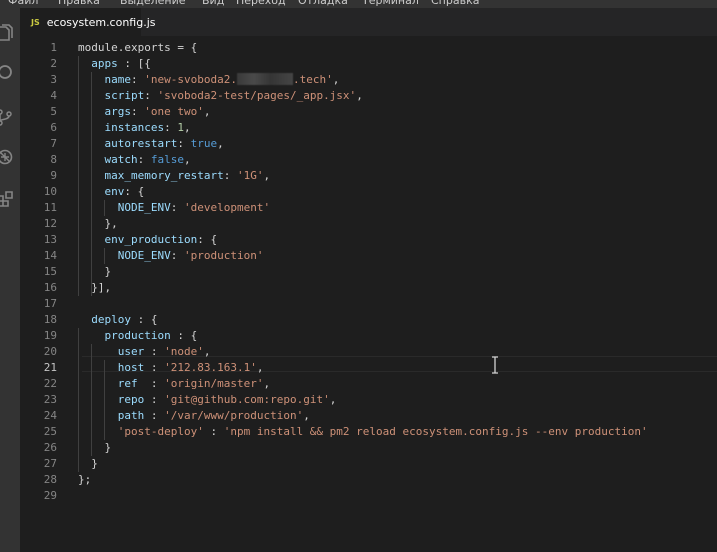  What do you see at coordinates (368, 192) in the screenshot?
I see `code-line: 10 env: {` at bounding box center [368, 192].